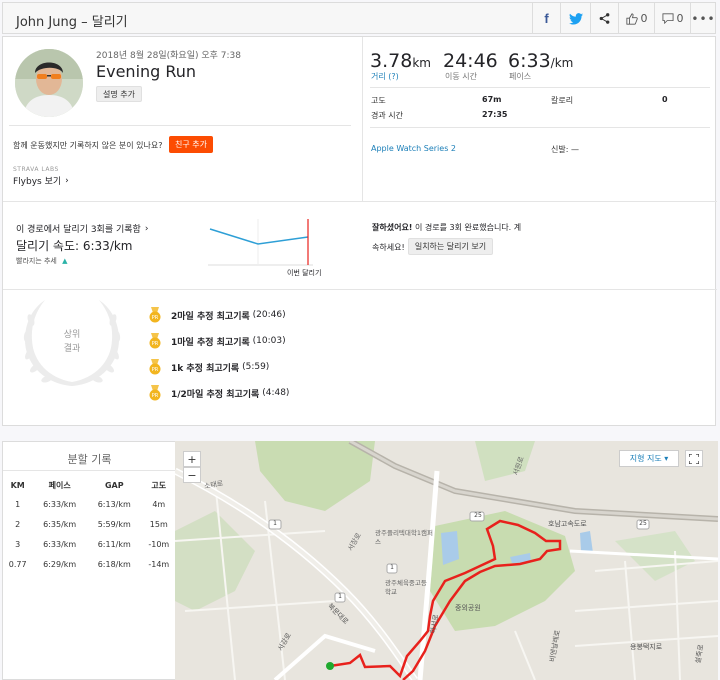 The width and height of the screenshot is (720, 680). I want to click on labs-label: STRAVA LABS, so click(36, 169).